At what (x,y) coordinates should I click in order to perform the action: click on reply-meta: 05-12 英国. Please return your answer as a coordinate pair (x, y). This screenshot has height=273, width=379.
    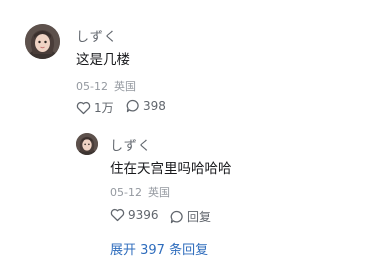
    Looking at the image, I should click on (140, 192).